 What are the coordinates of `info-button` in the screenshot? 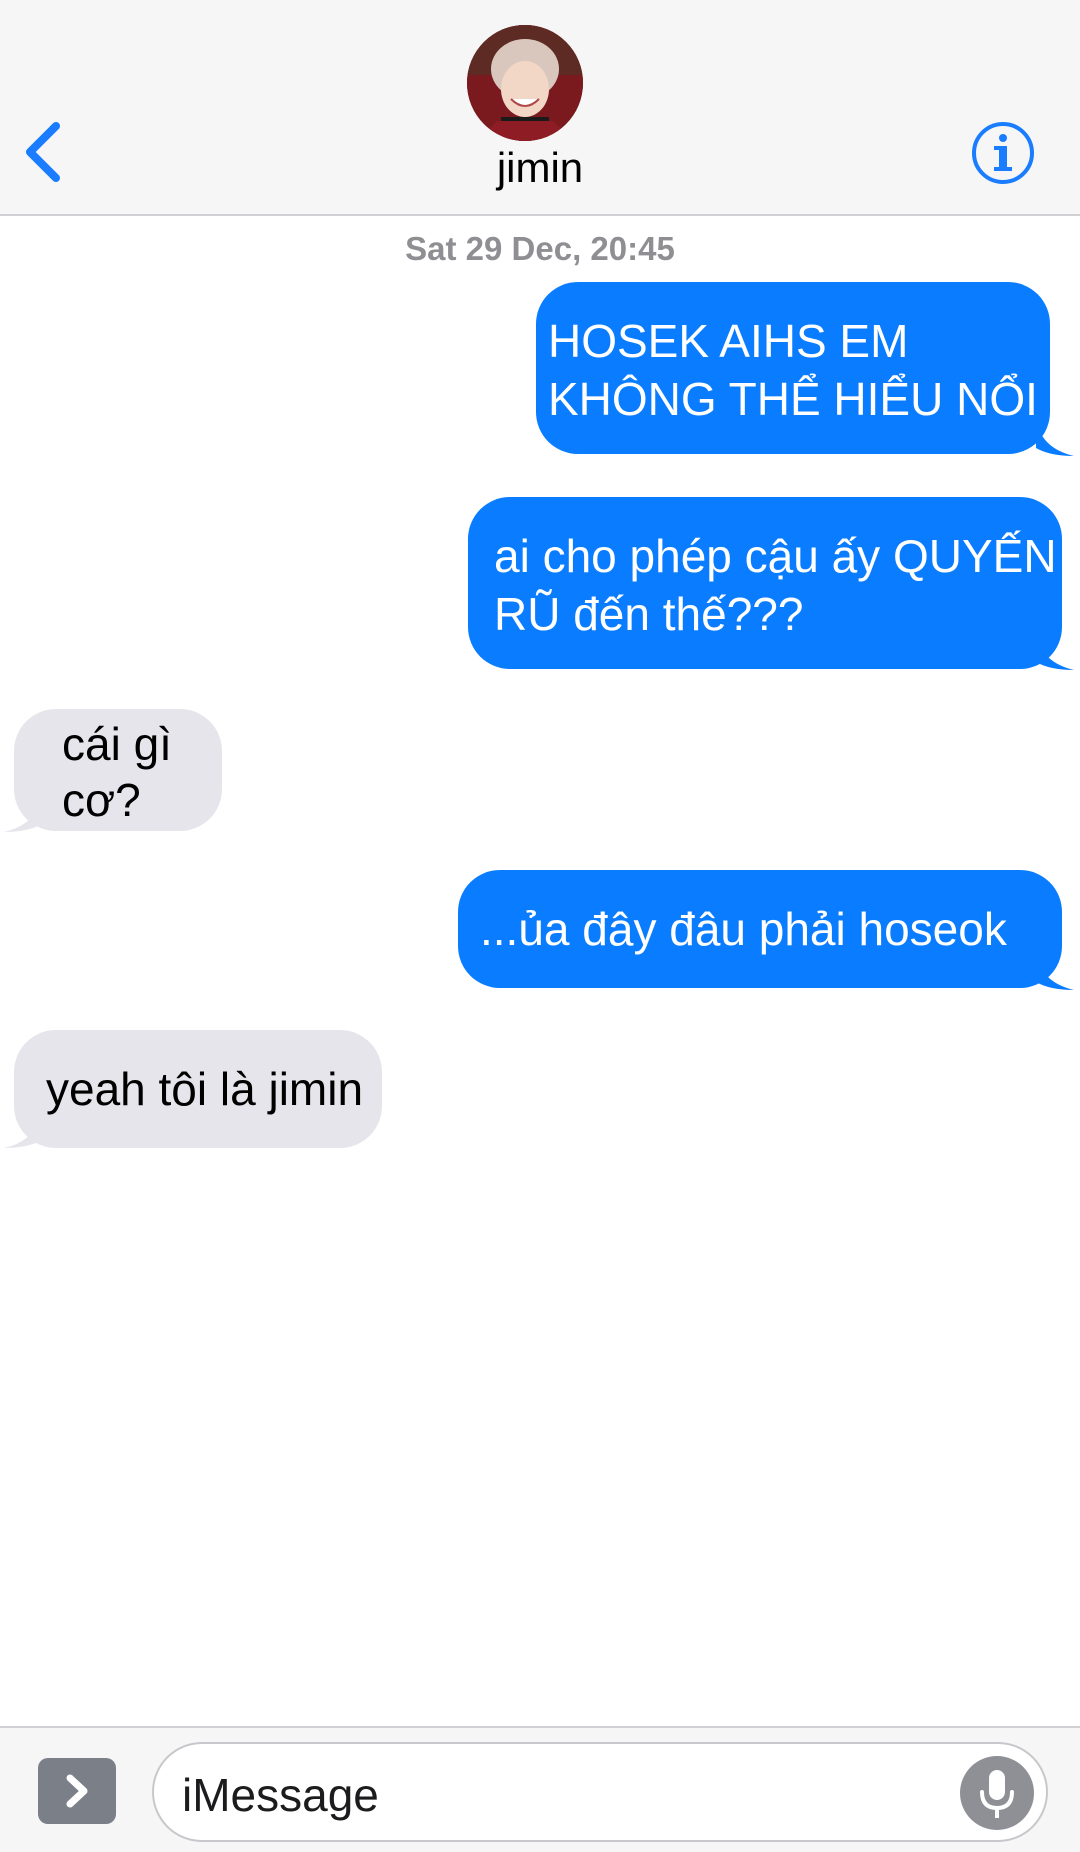 It's located at (1003, 153).